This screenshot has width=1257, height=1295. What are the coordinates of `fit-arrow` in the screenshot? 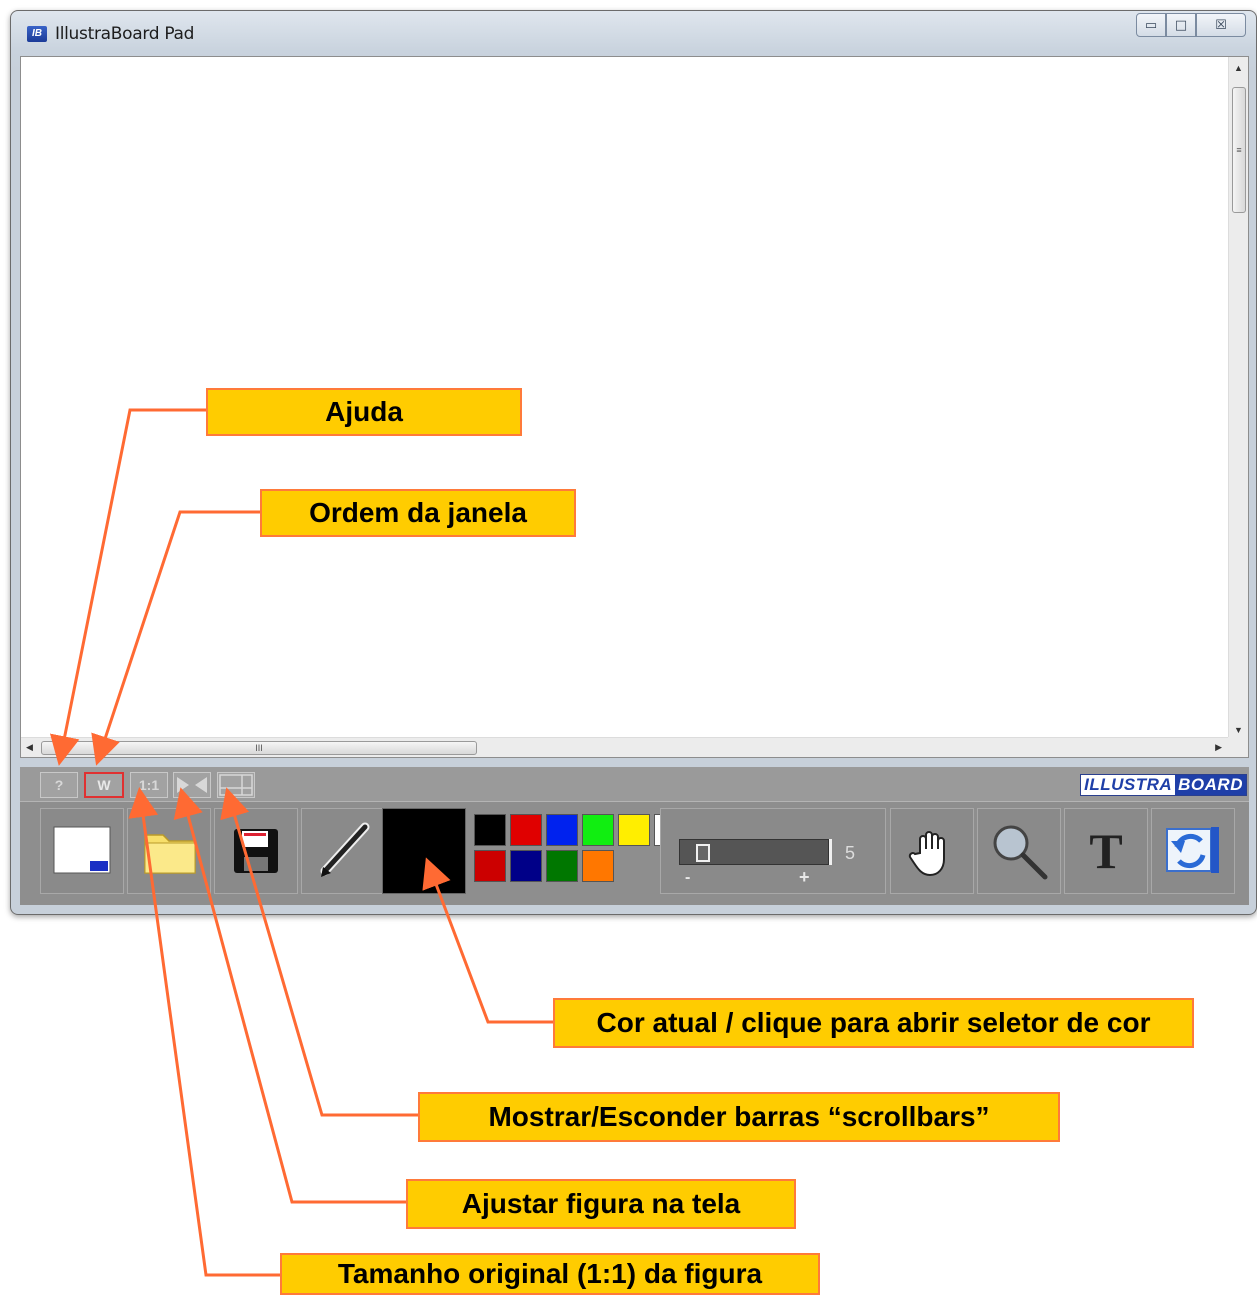 It's located at (290, 995).